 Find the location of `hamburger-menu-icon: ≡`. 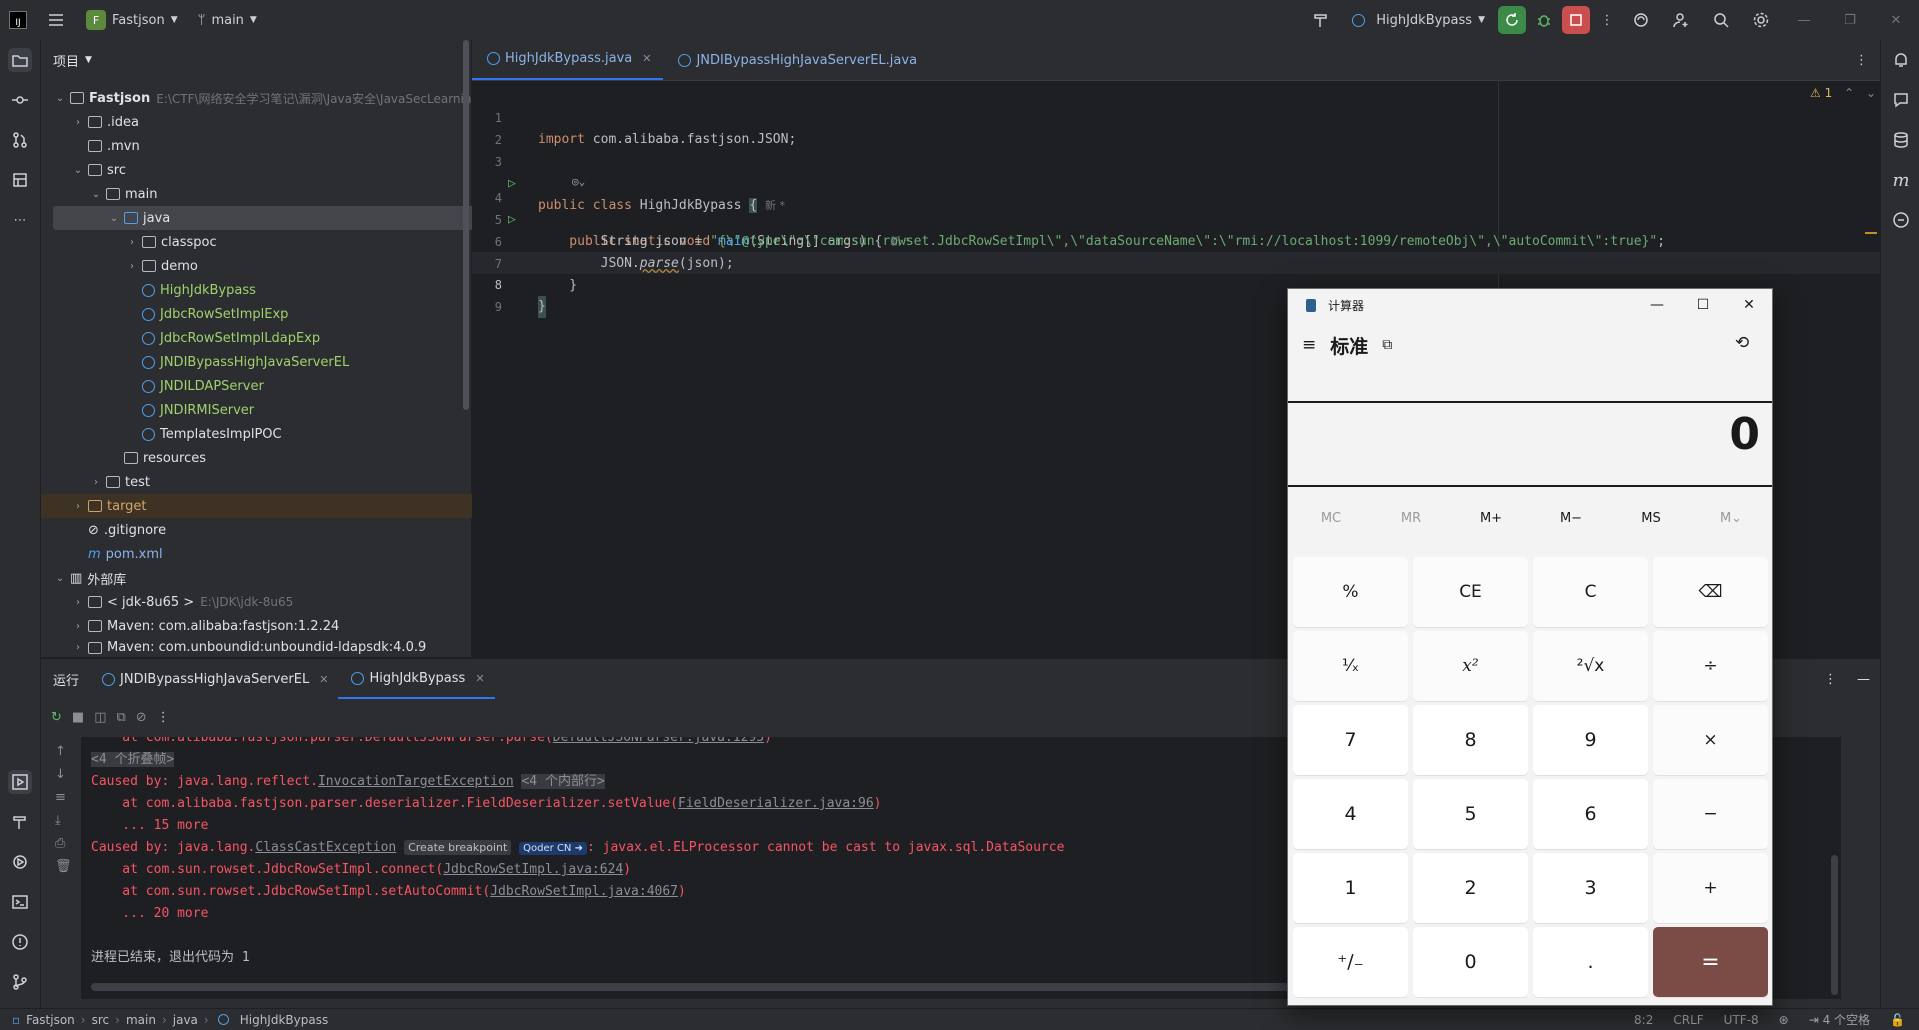

hamburger-menu-icon: ≡ is located at coordinates (1309, 345).